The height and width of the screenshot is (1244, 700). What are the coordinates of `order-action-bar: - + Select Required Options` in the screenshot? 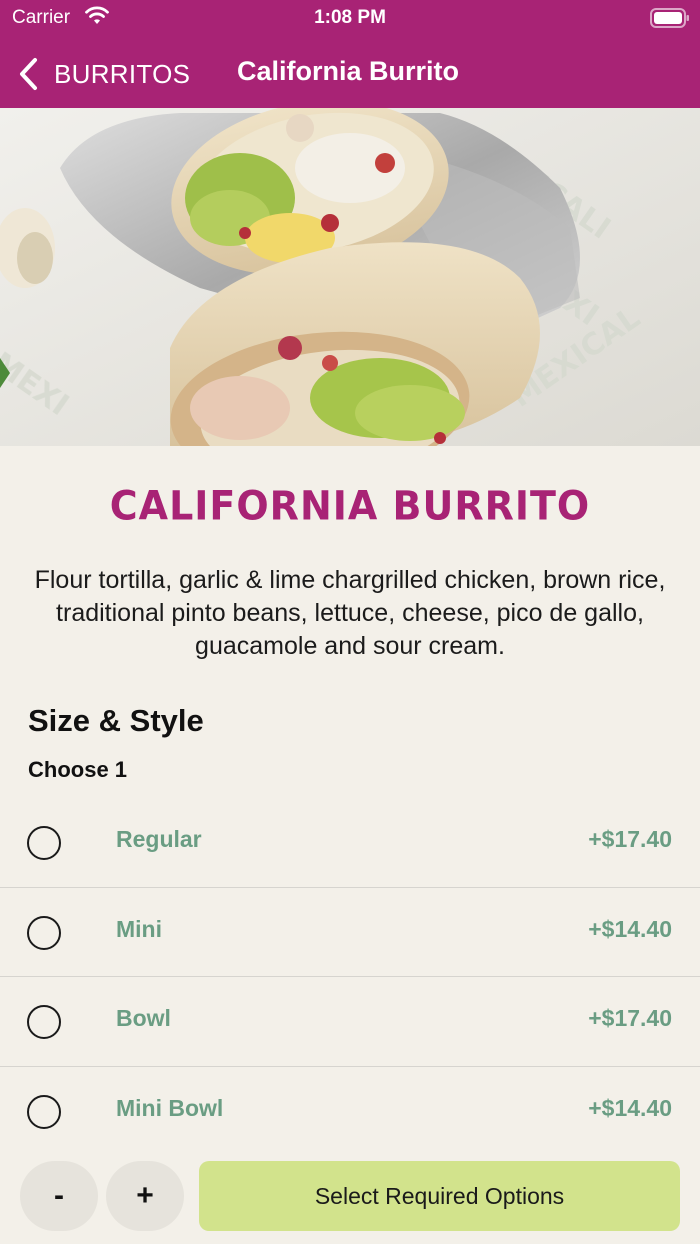 It's located at (350, 1197).